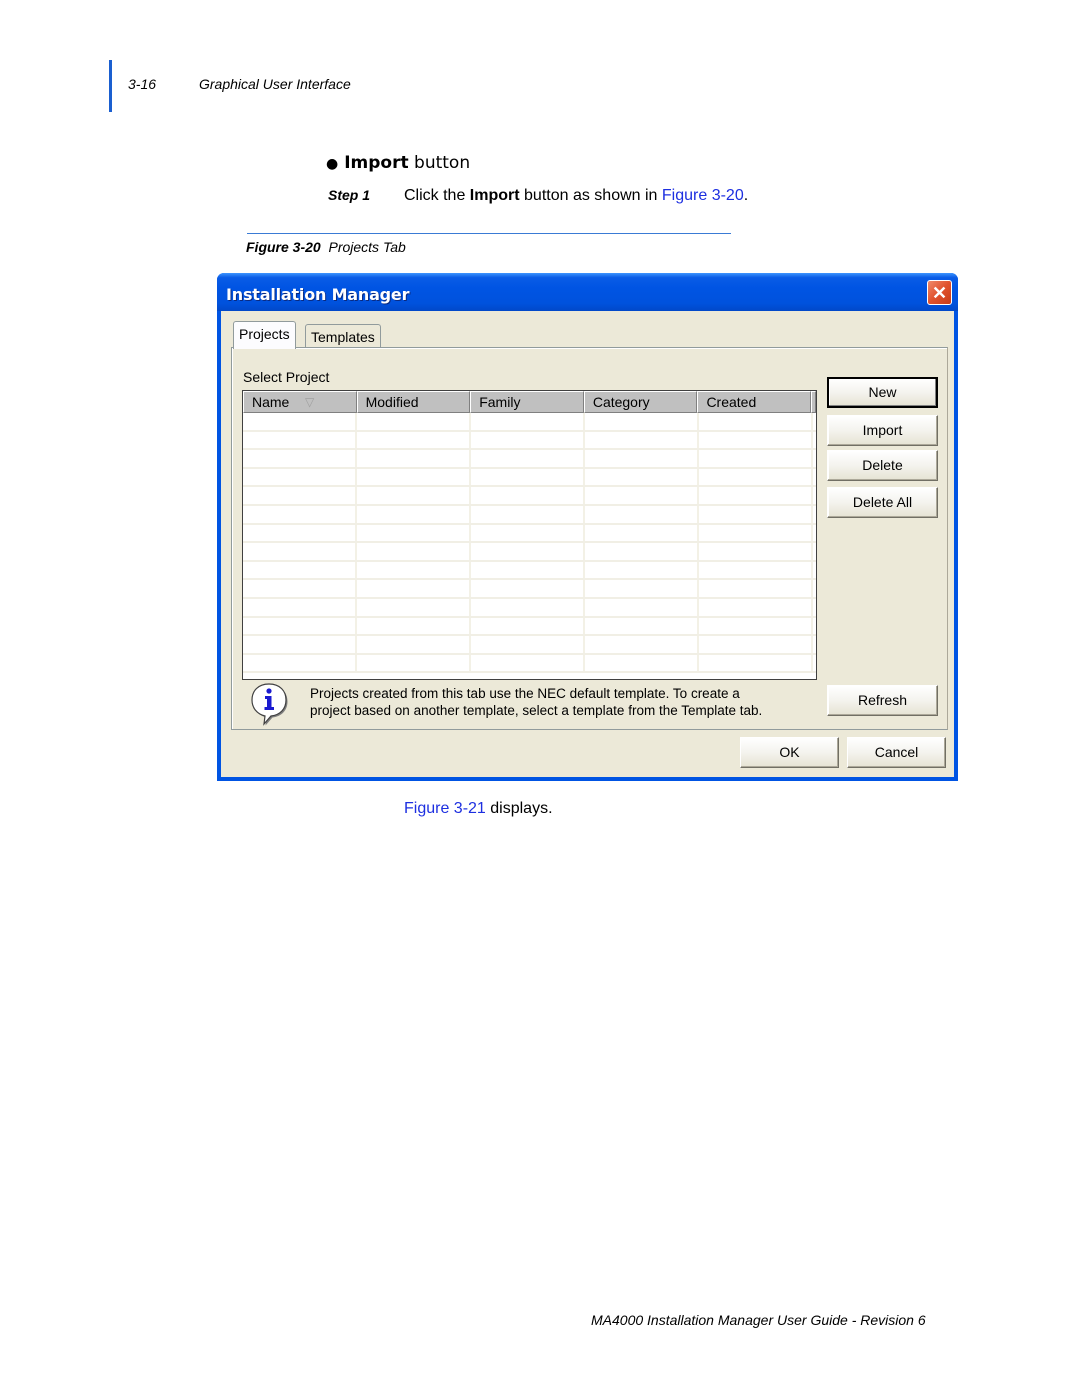  Describe the element at coordinates (882, 465) in the screenshot. I see `delete-button: Delete` at that location.